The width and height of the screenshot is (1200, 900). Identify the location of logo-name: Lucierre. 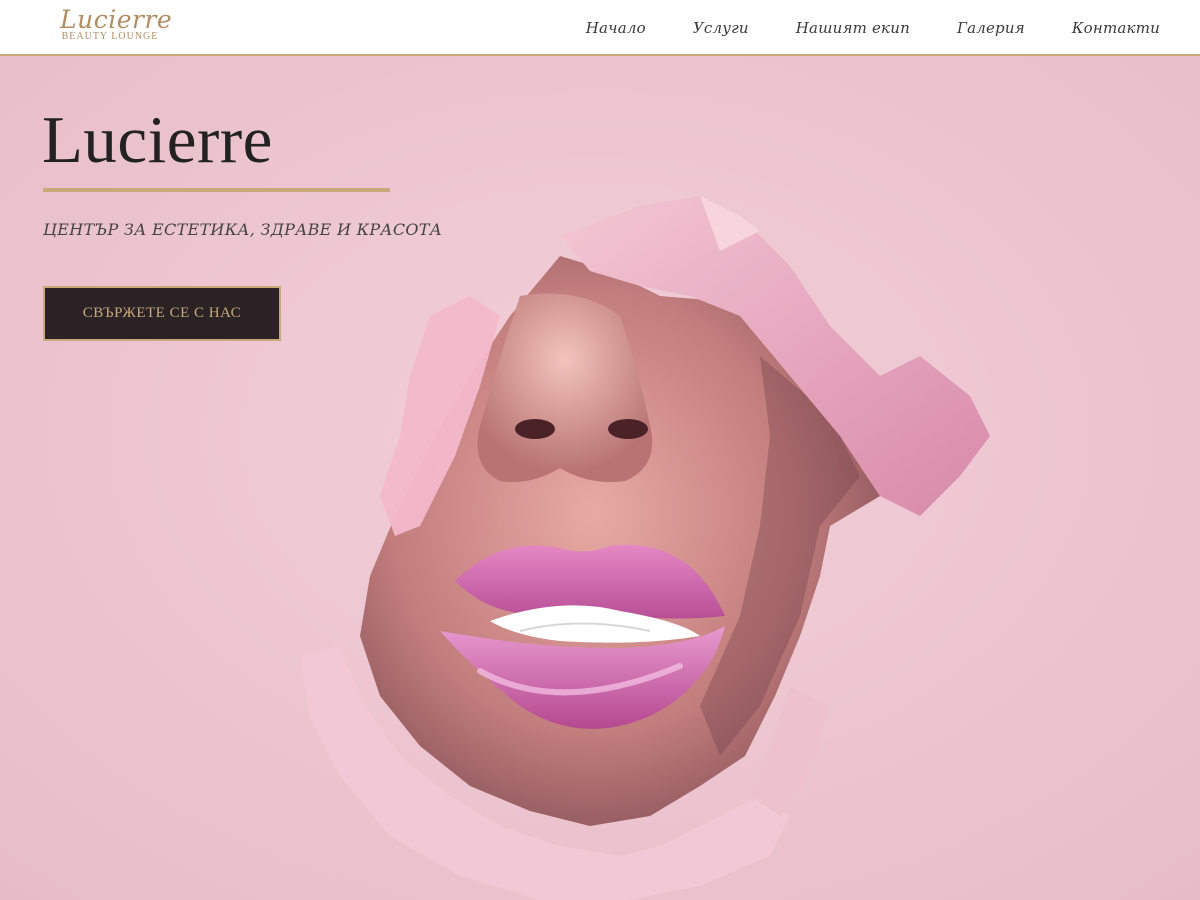
(116, 19).